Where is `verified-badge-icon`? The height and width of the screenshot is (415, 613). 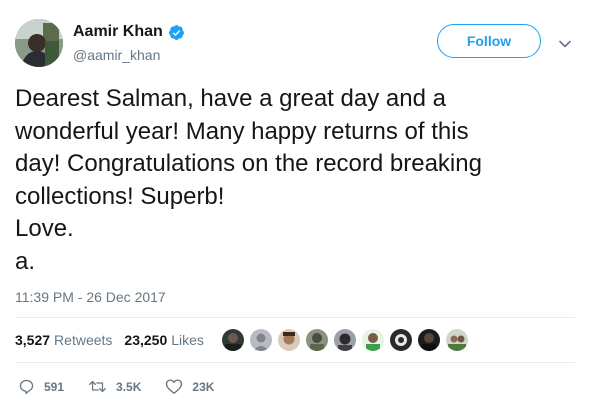
verified-badge-icon is located at coordinates (176, 32).